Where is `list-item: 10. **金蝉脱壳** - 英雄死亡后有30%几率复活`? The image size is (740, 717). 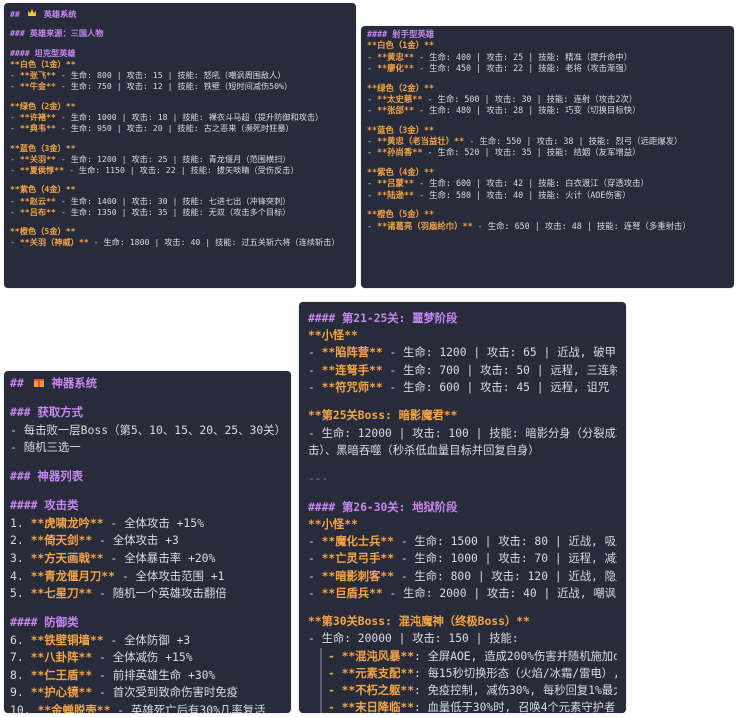
list-item: 10. **金蝉脱壳** - 英雄死亡后有30%几率复活 is located at coordinates (147, 707).